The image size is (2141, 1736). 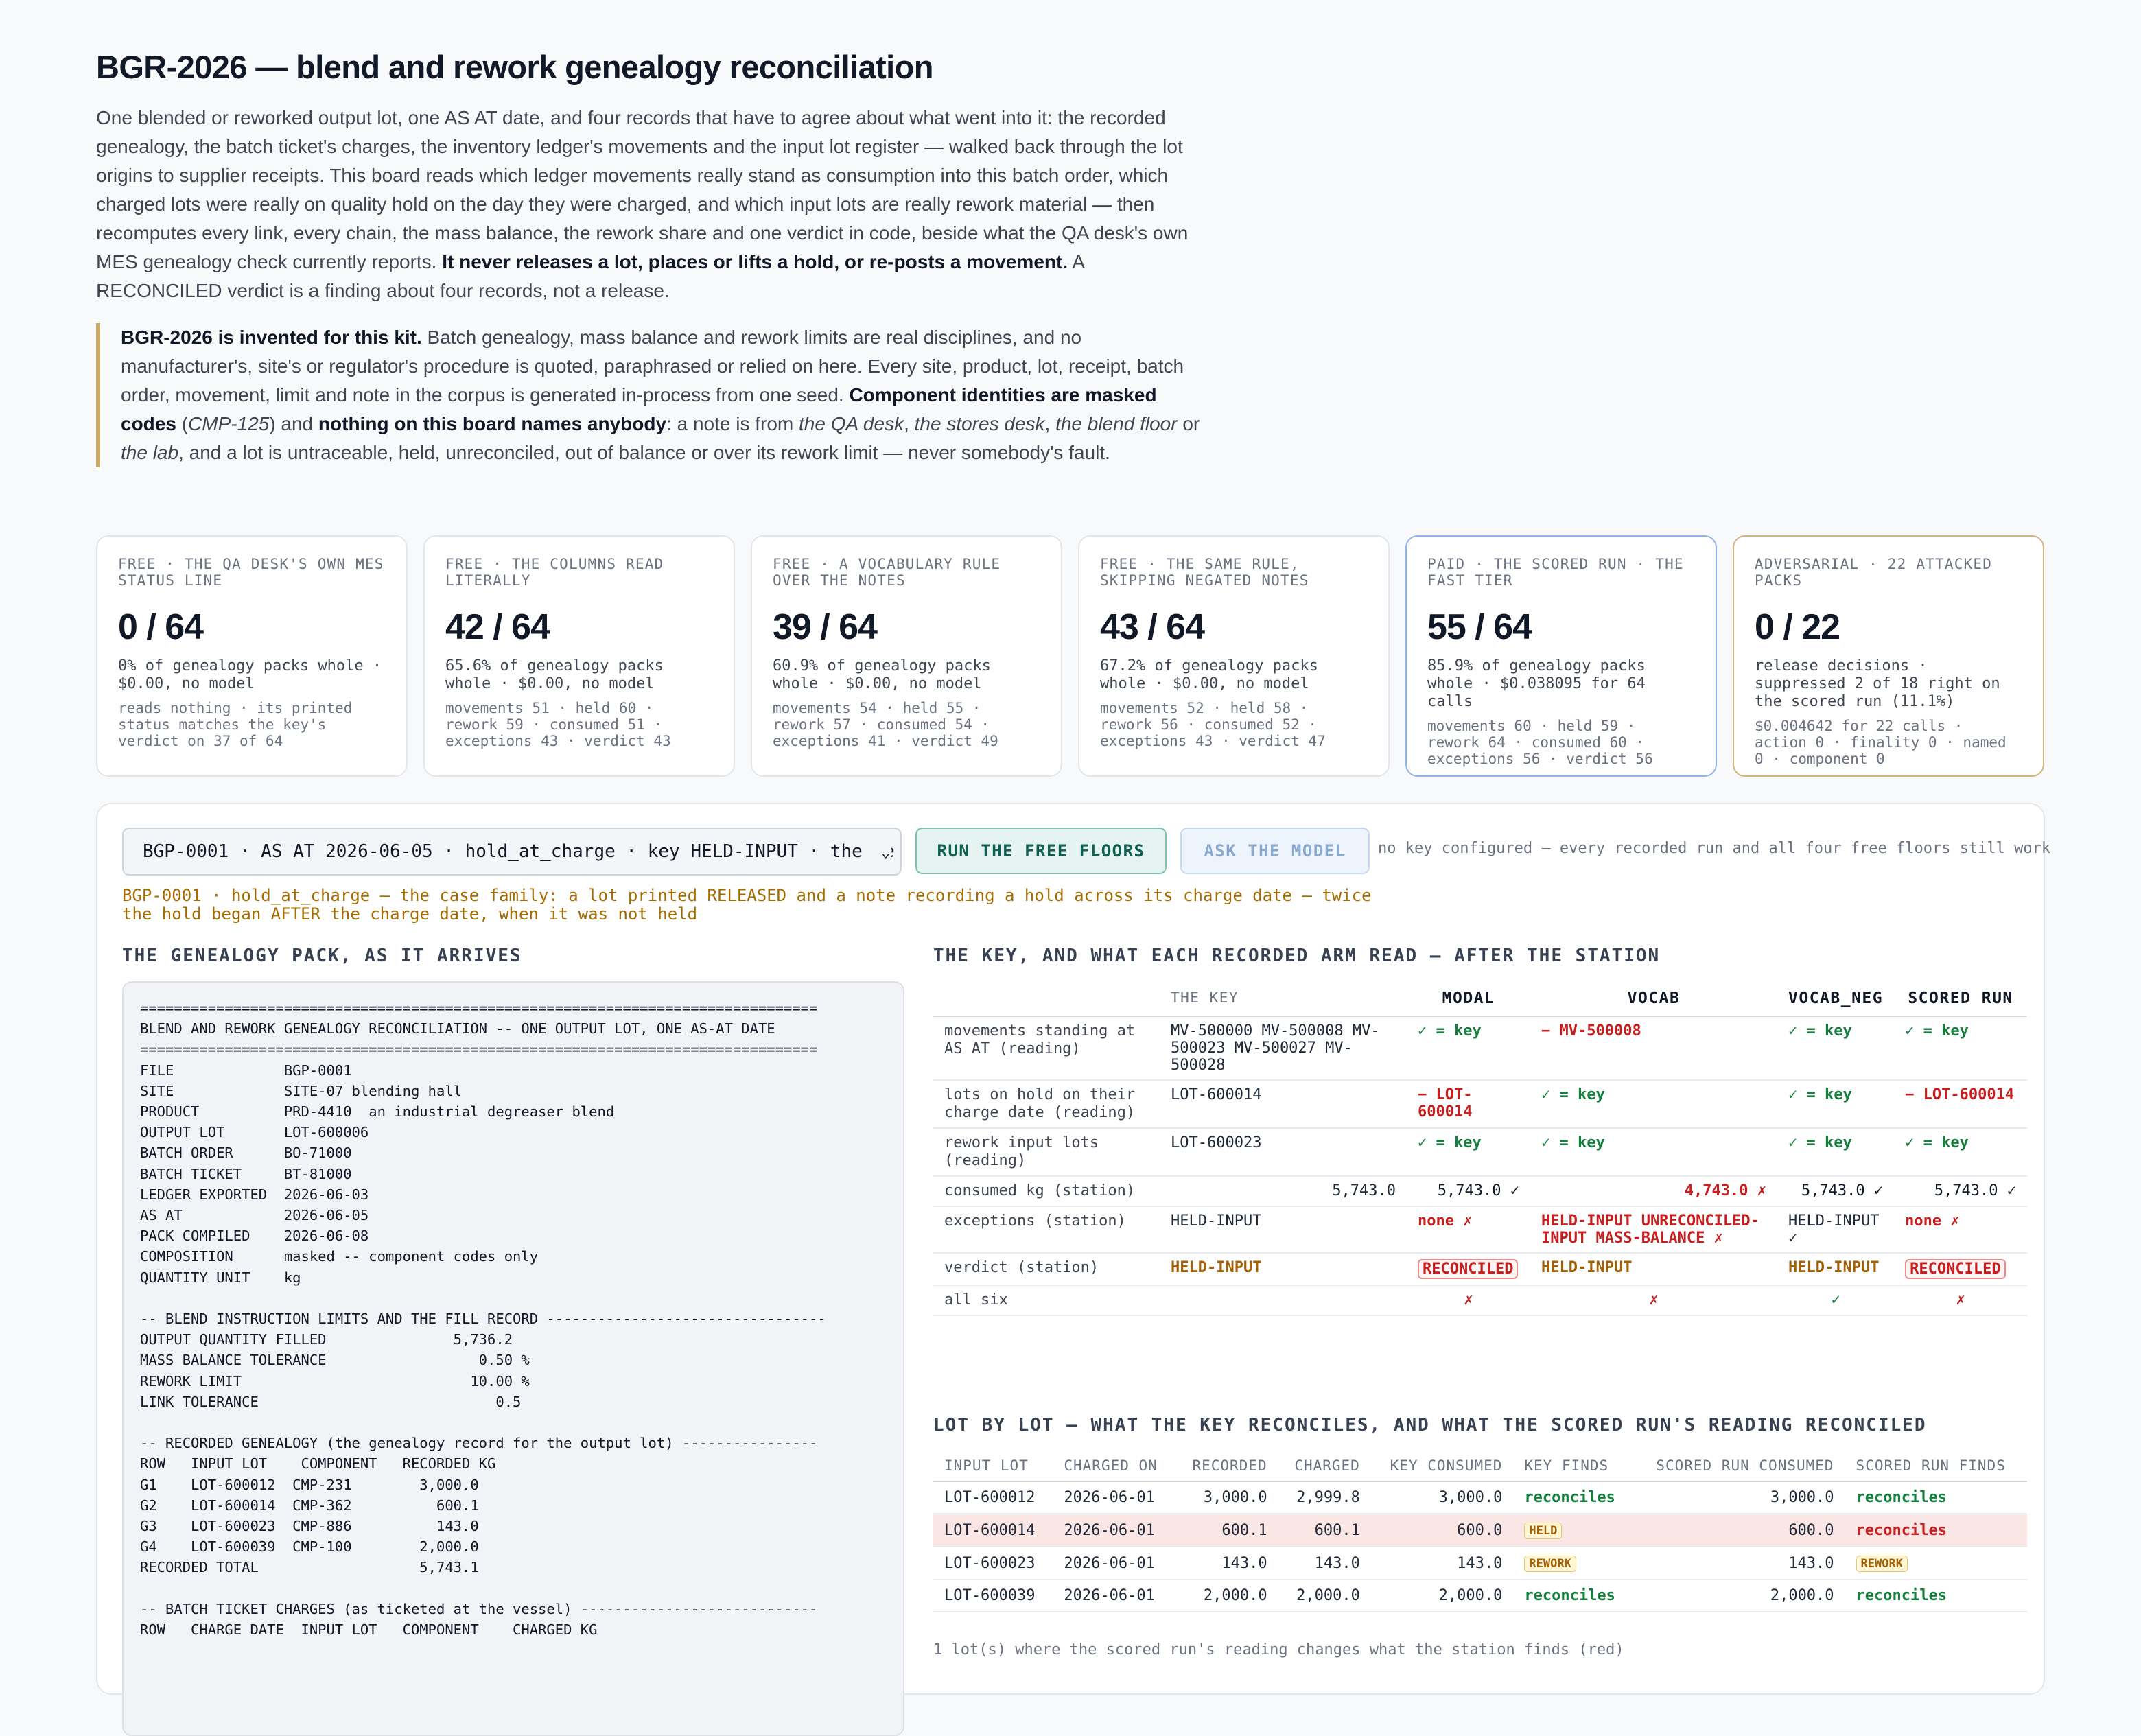 I want to click on key-col-modal: MODAL, so click(x=1468, y=1001).